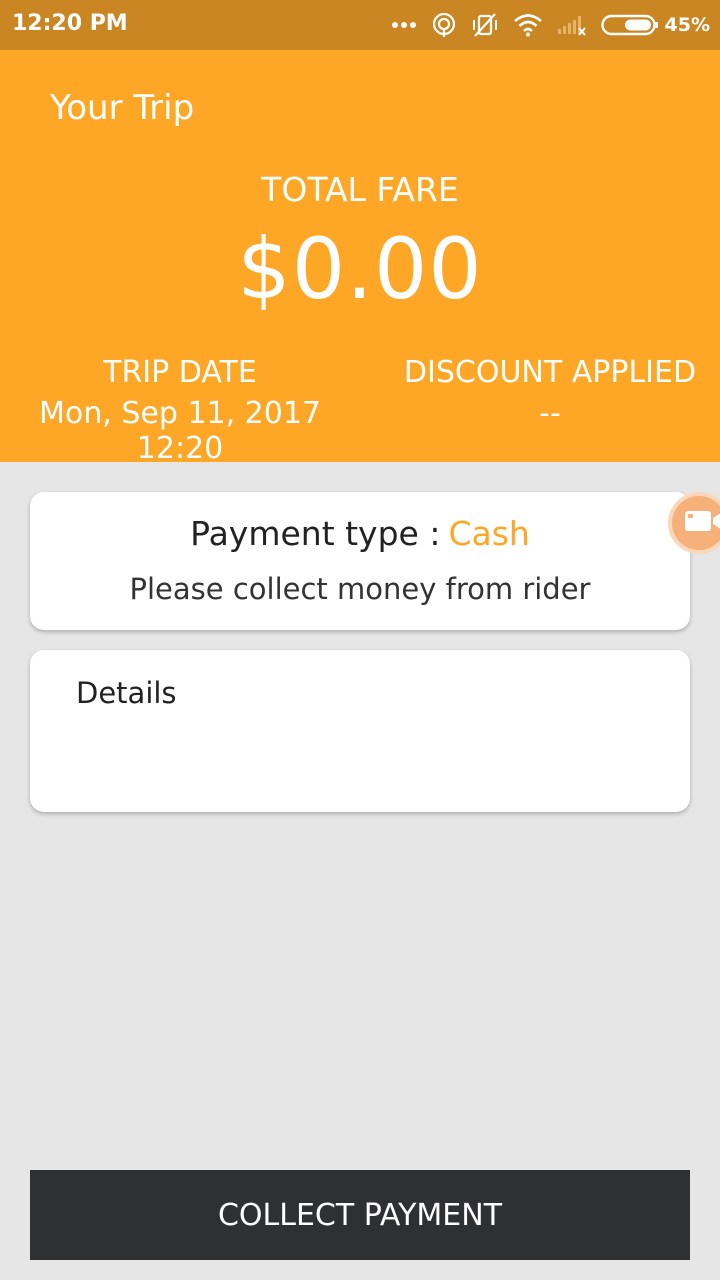 Image resolution: width=720 pixels, height=1280 pixels. I want to click on wifi-icon, so click(528, 25).